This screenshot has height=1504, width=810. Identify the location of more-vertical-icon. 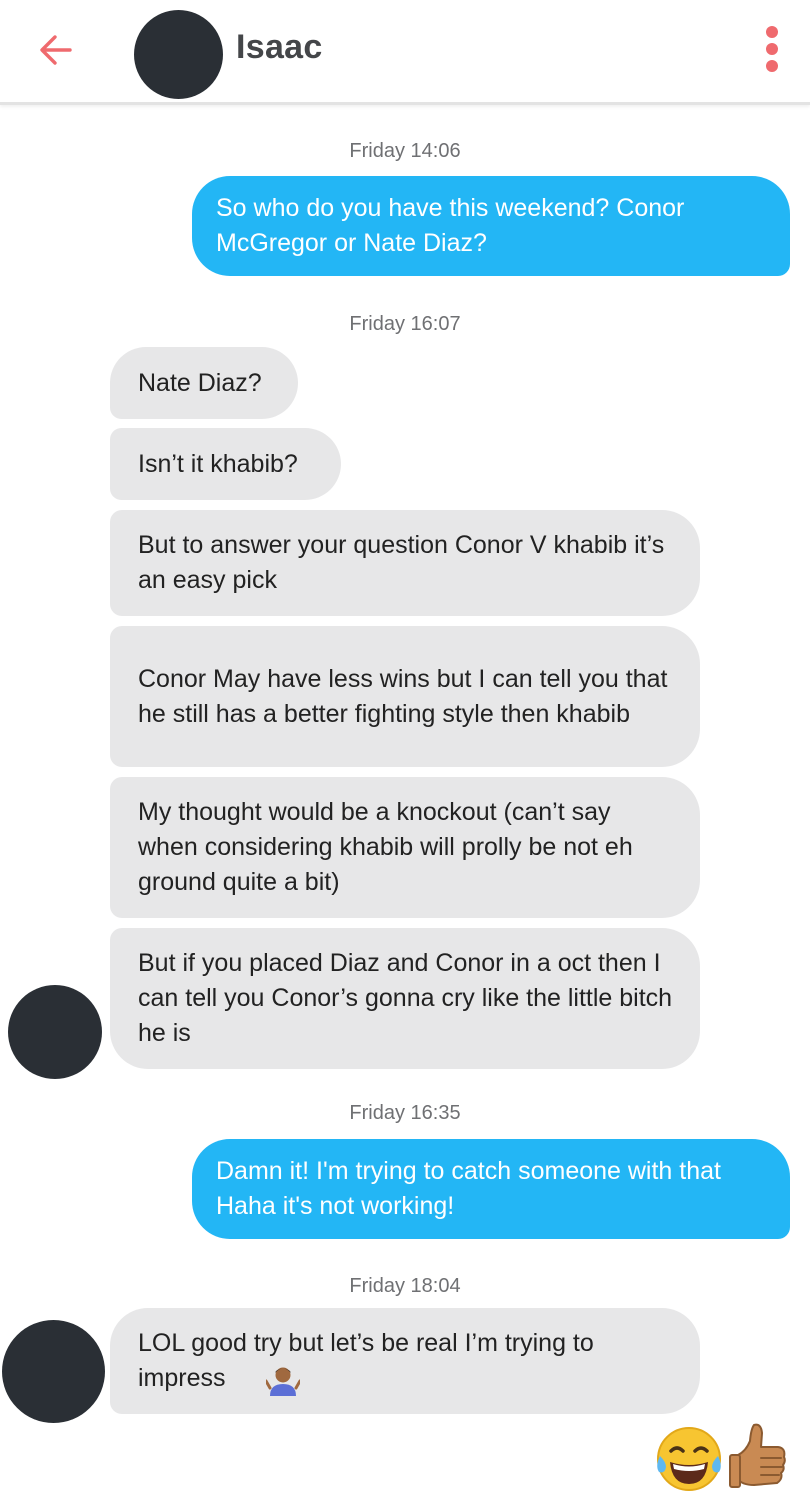
(772, 32).